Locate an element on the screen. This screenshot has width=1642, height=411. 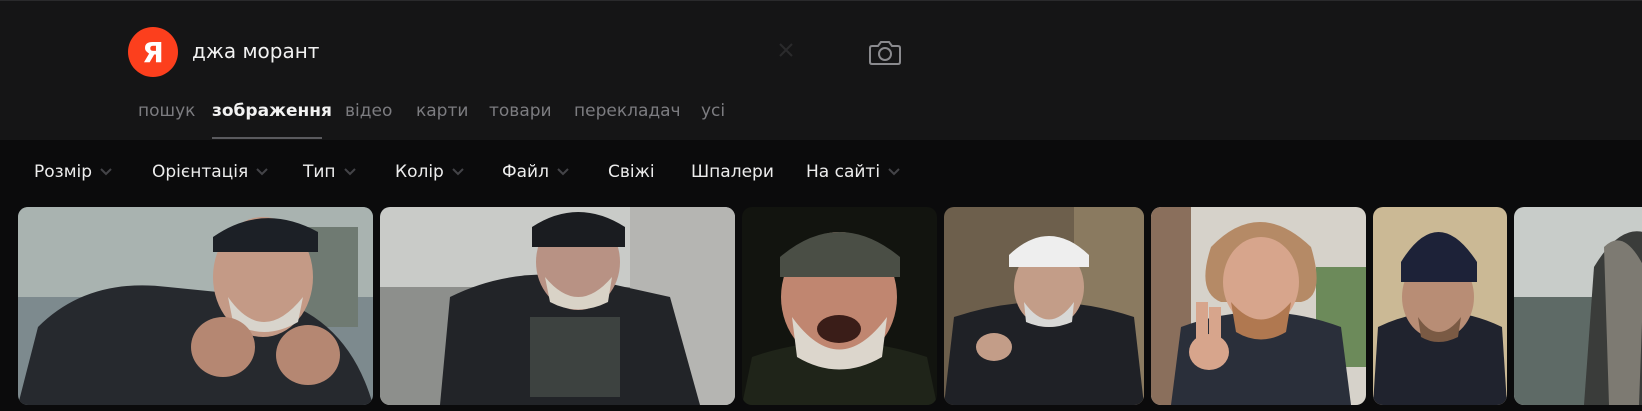
filter-size: Розмір is located at coordinates (73, 172).